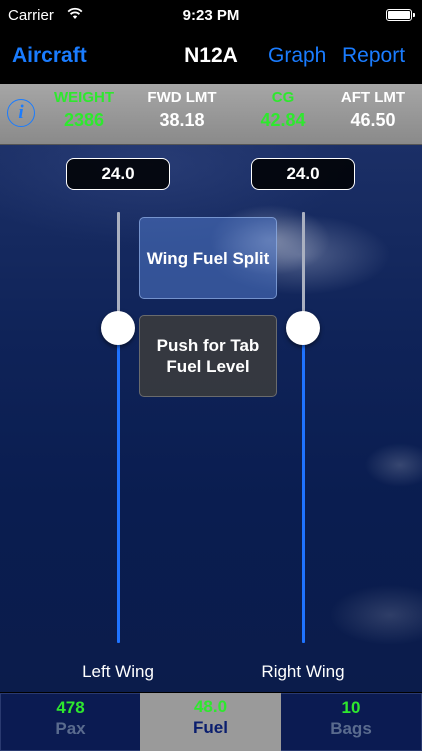 This screenshot has height=751, width=422. Describe the element at coordinates (182, 120) in the screenshot. I see `fwd-limit-value: 38.18` at that location.